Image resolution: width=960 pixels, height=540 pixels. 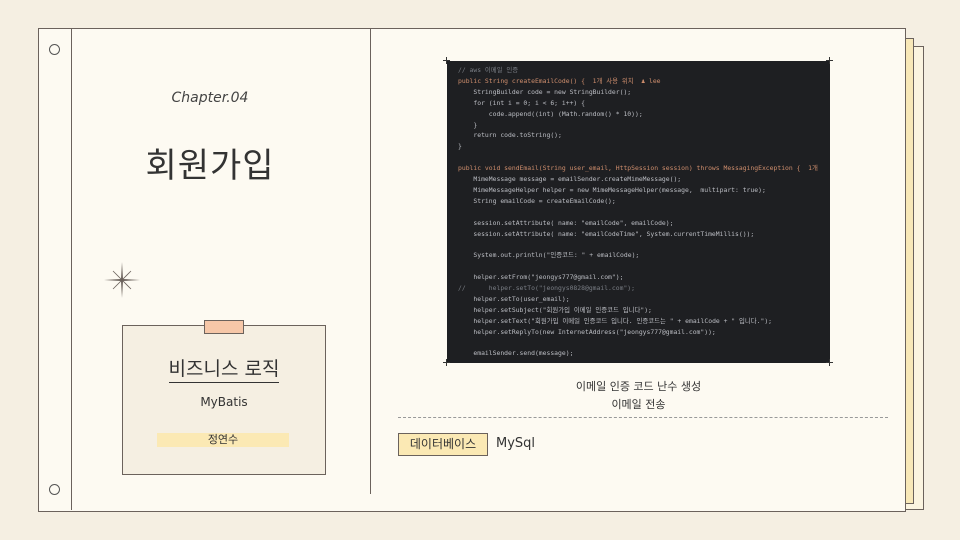 What do you see at coordinates (537, 200) in the screenshot?
I see `code-line: String emailCode = createEmailCode();` at bounding box center [537, 200].